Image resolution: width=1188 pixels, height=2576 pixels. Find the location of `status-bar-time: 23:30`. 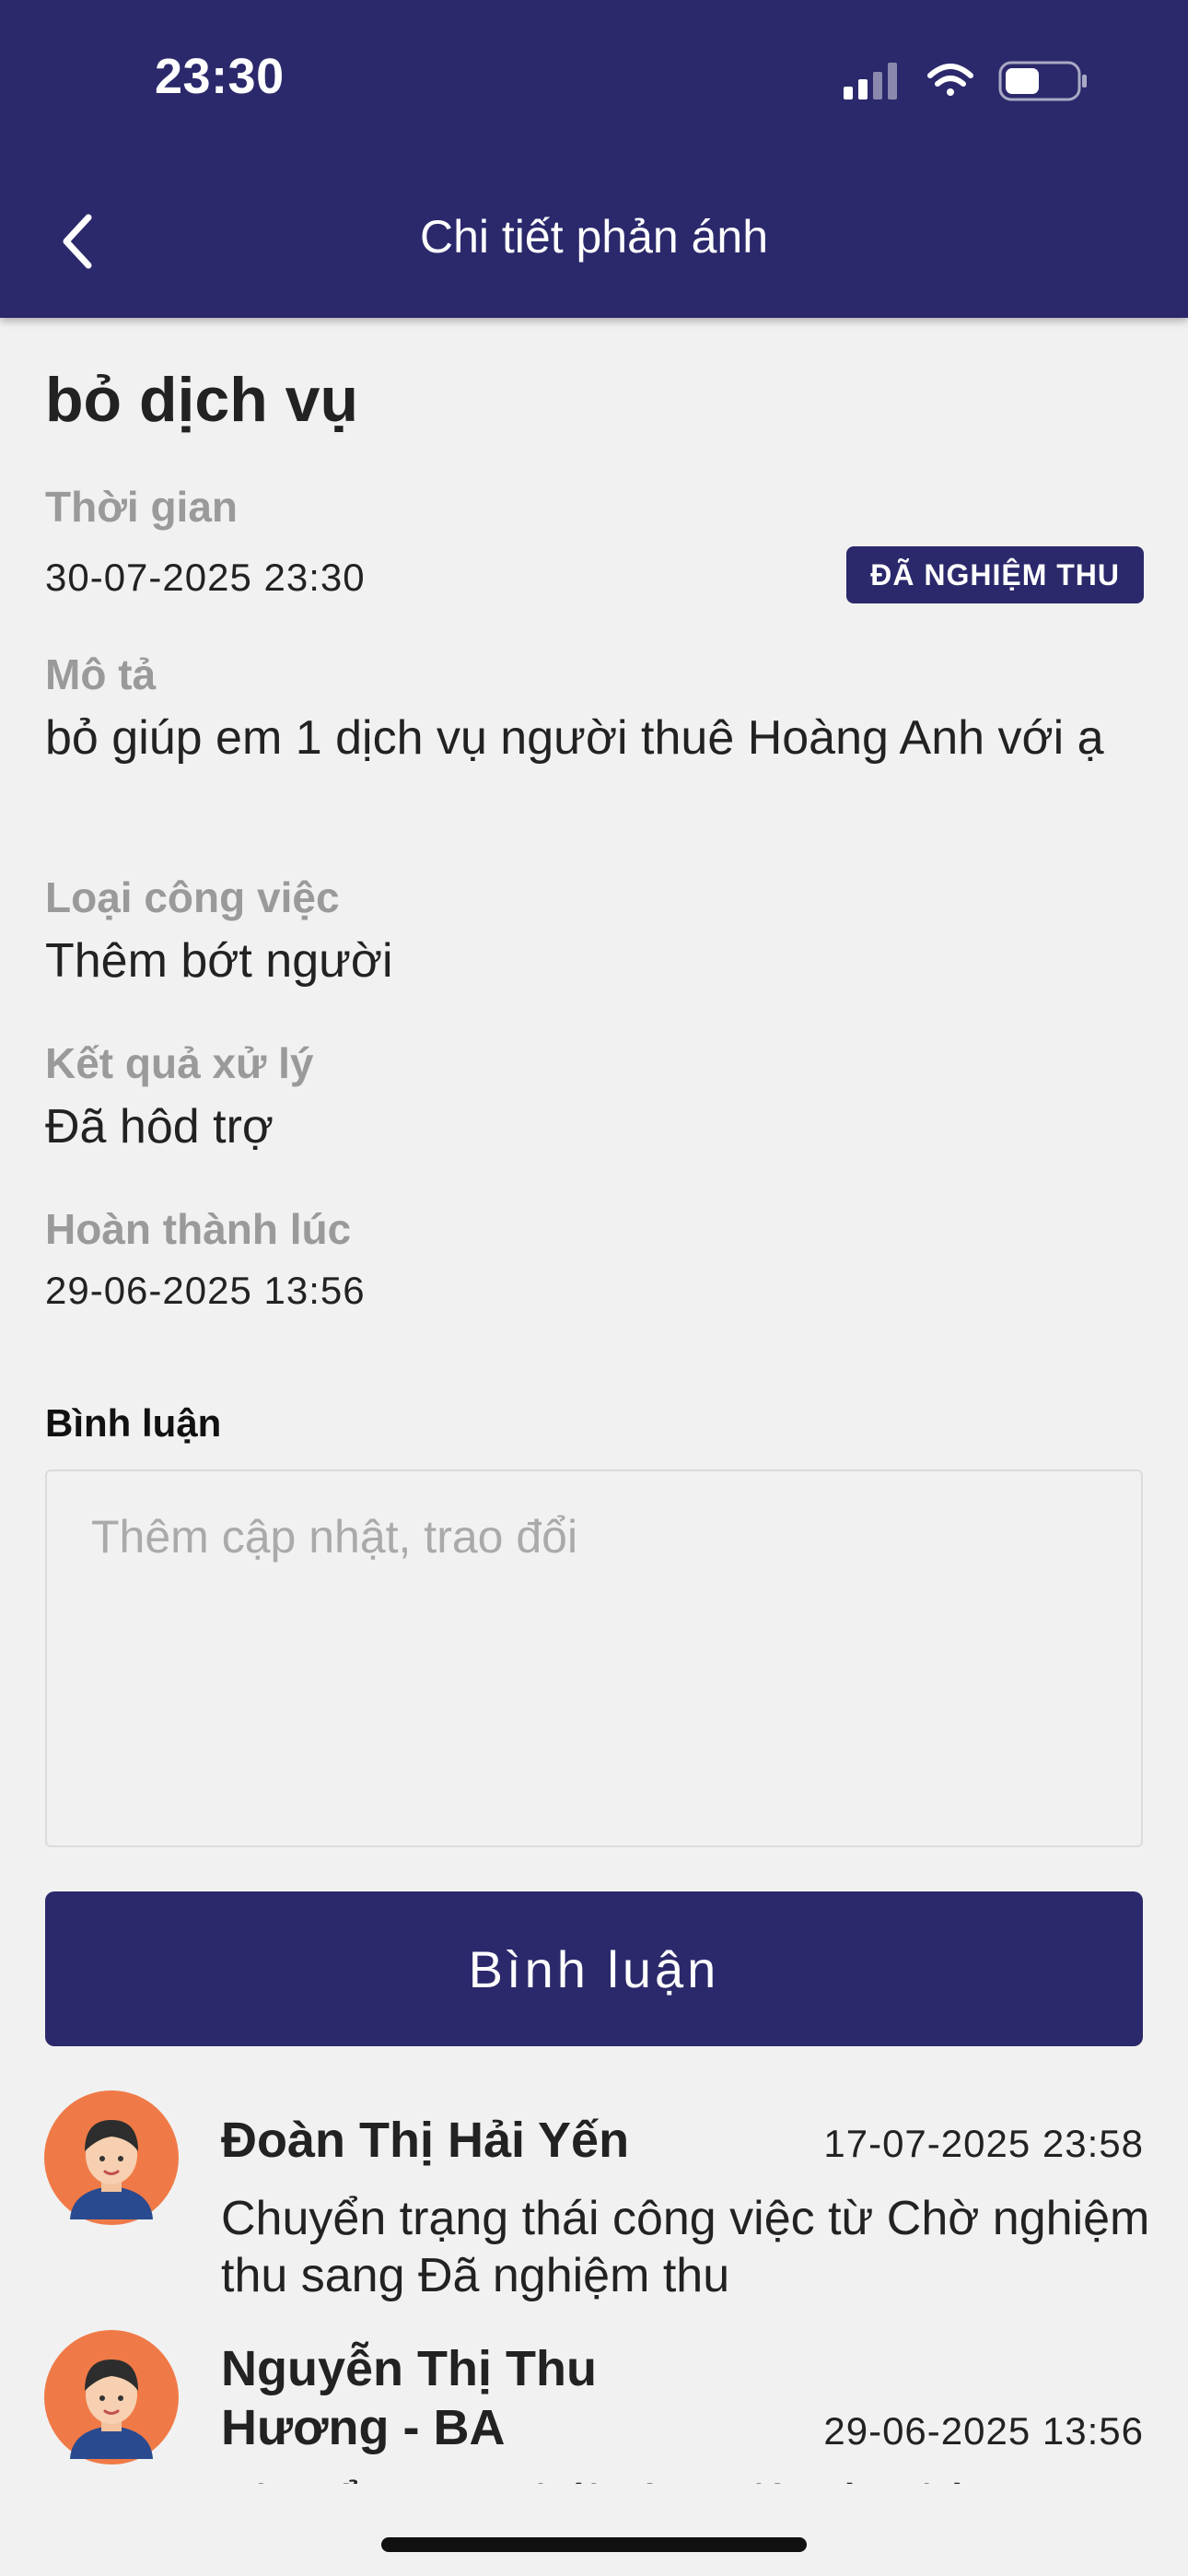

status-bar-time: 23:30 is located at coordinates (220, 76).